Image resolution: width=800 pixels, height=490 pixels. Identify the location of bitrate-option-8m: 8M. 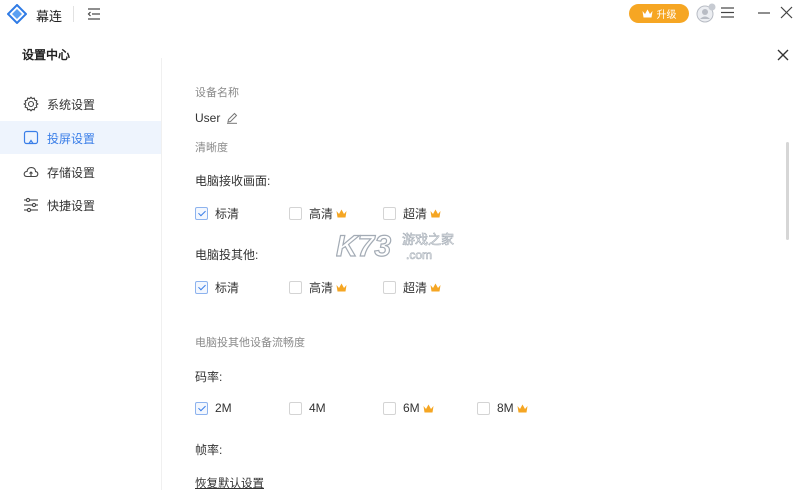
(502, 408).